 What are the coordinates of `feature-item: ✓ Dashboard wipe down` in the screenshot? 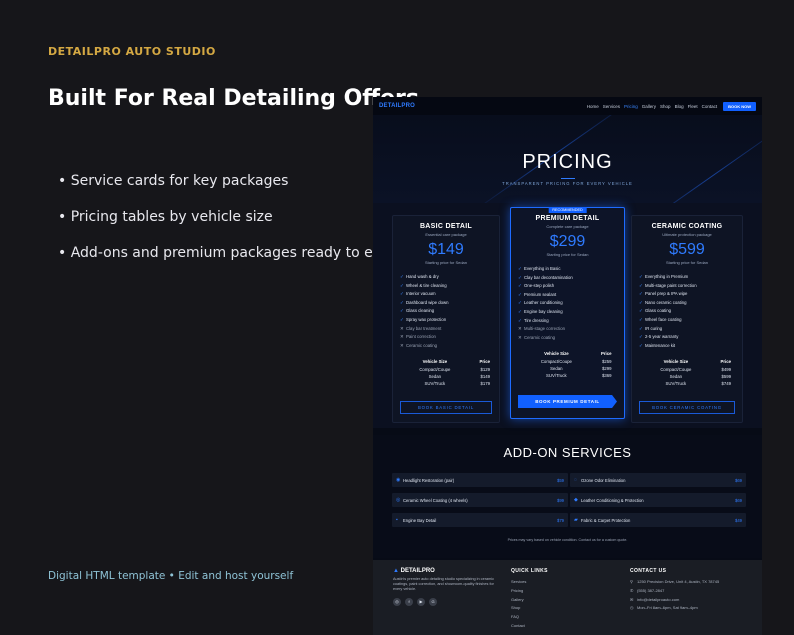 It's located at (449, 303).